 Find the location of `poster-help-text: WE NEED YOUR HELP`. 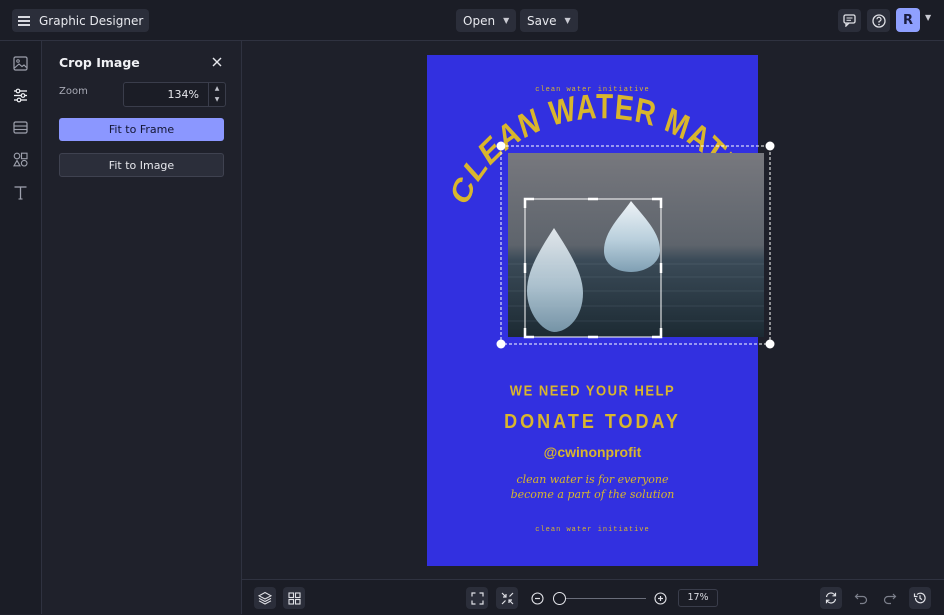

poster-help-text: WE NEED YOUR HELP is located at coordinates (592, 390).